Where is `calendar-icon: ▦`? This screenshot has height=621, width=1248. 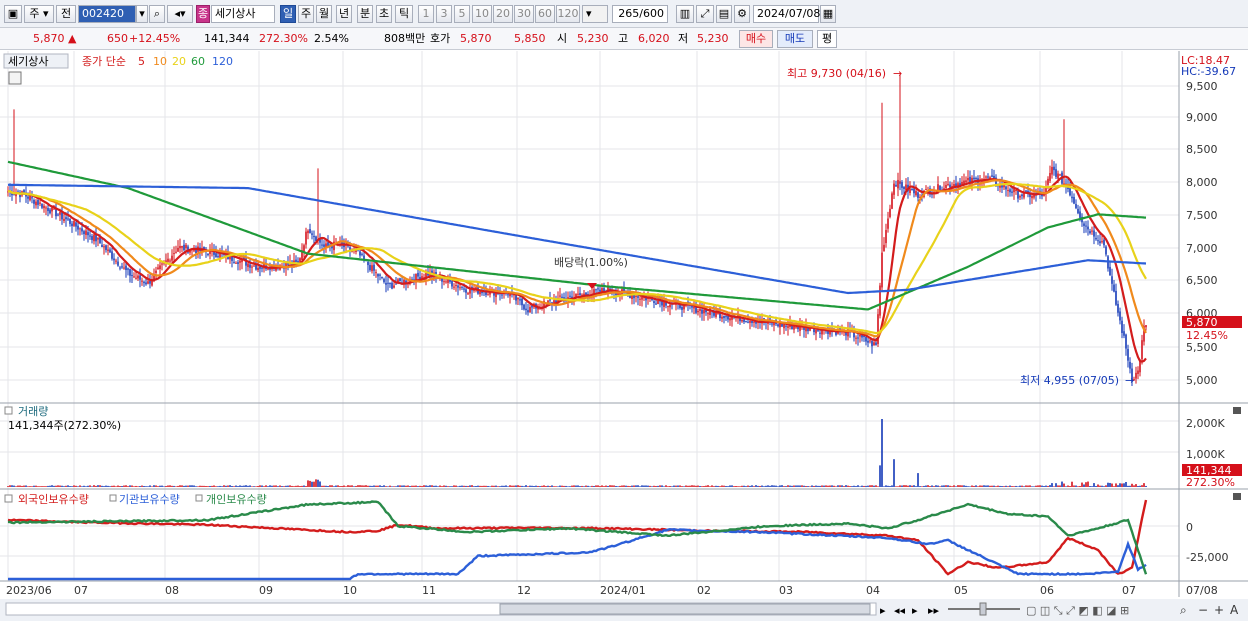 calendar-icon: ▦ is located at coordinates (828, 14).